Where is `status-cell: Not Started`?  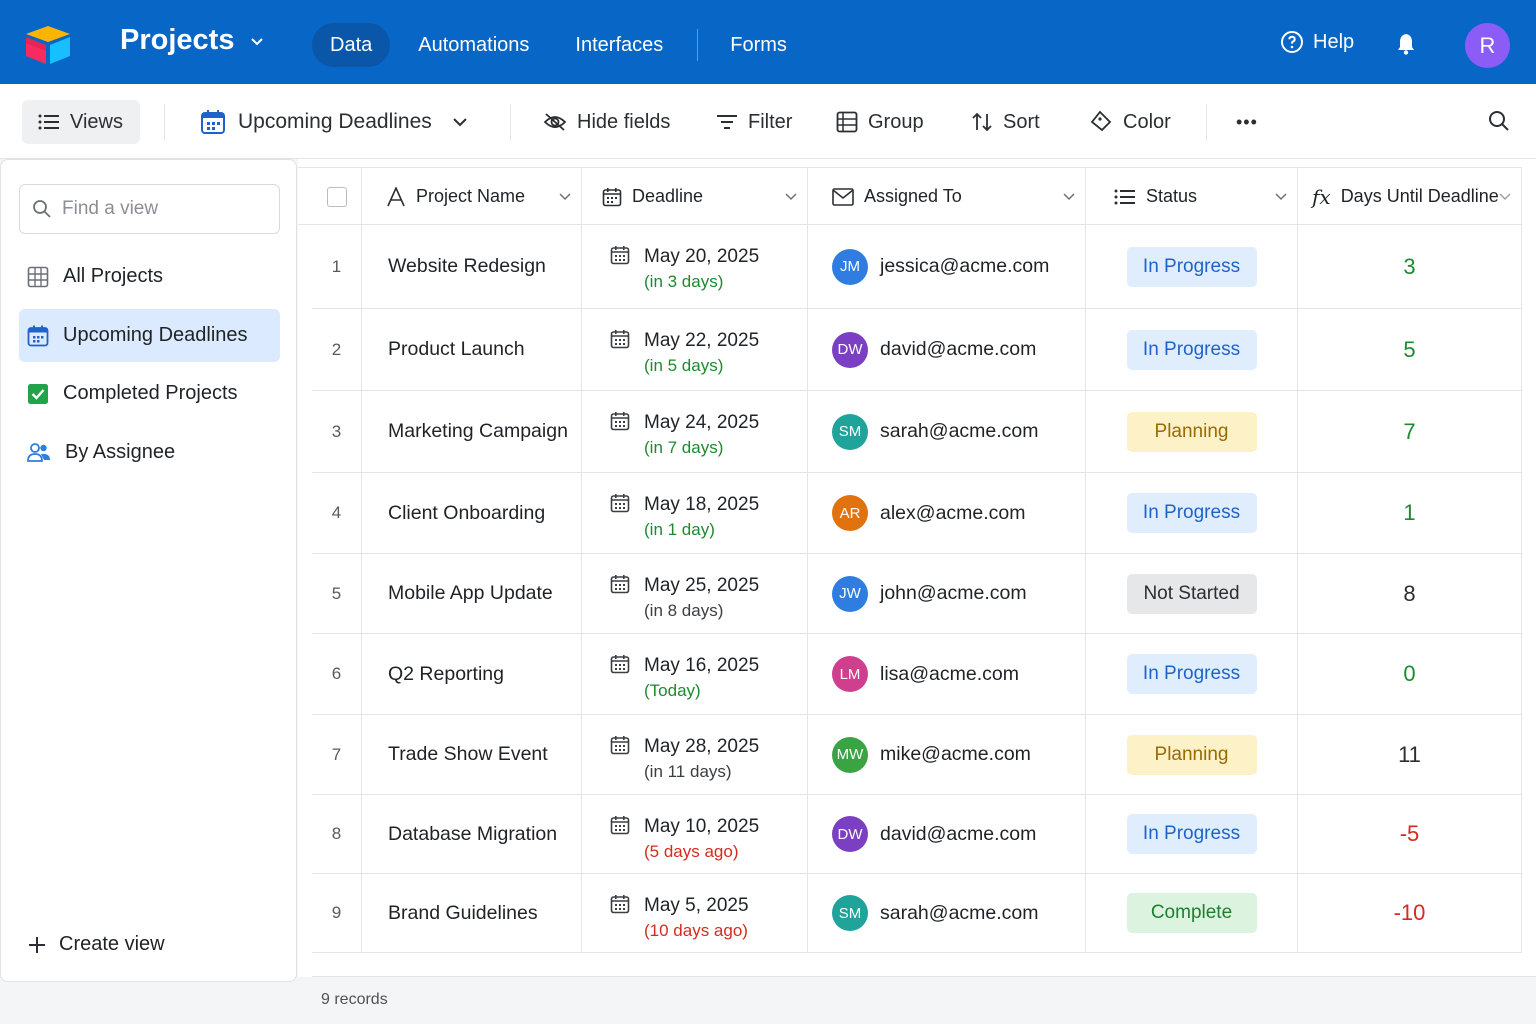 status-cell: Not Started is located at coordinates (1192, 593).